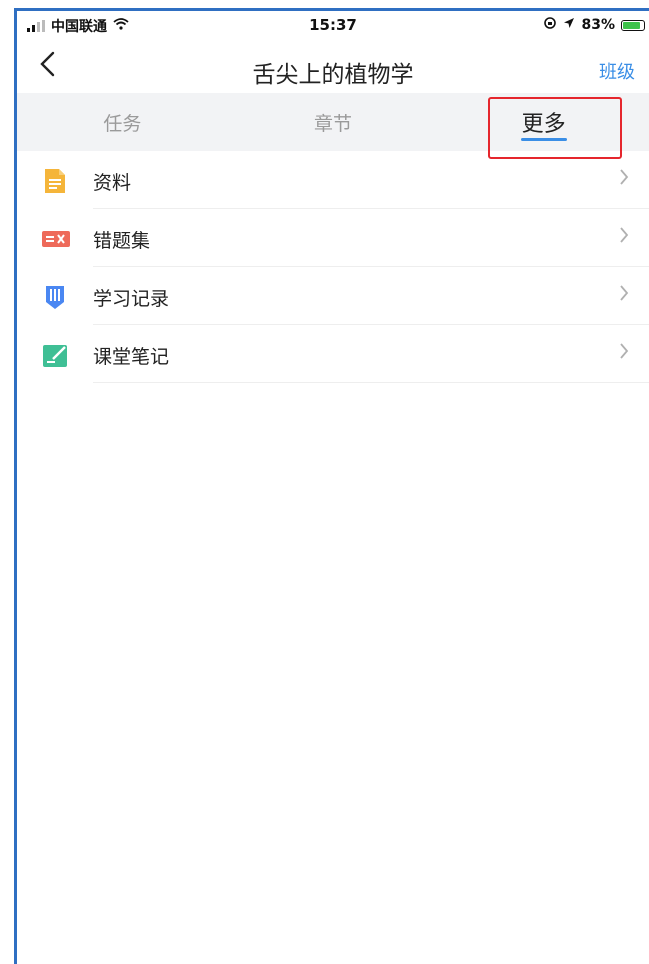 This screenshot has width=649, height=964. Describe the element at coordinates (333, 180) in the screenshot. I see `menu-item-materials: 资料` at that location.